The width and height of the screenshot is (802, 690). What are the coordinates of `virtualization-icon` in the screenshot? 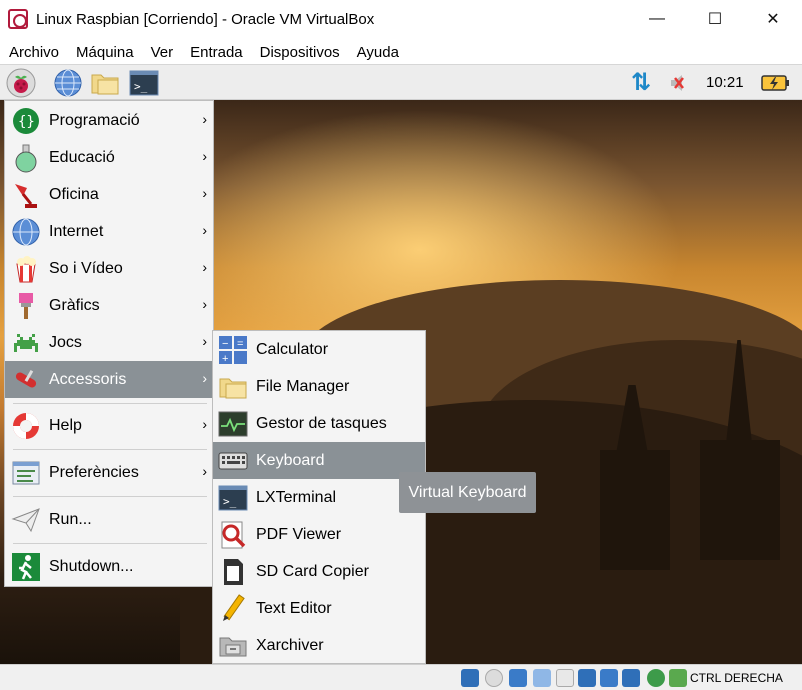 It's located at (656, 678).